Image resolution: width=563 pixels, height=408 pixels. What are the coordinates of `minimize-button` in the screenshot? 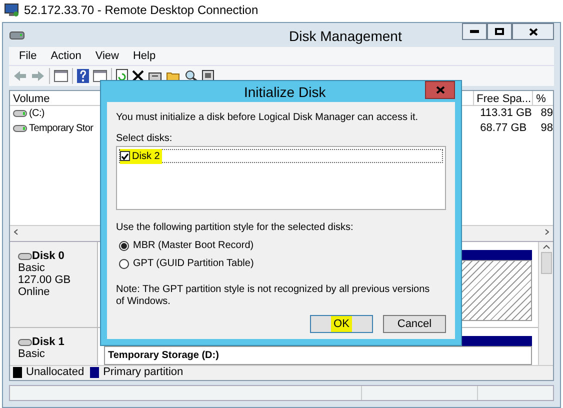 It's located at (474, 31).